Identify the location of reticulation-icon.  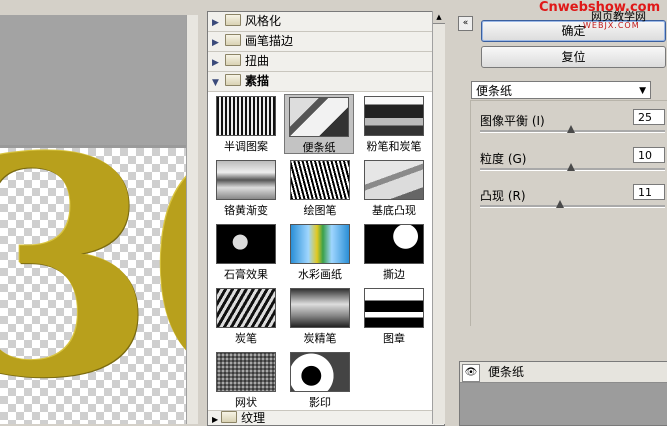
(246, 372).